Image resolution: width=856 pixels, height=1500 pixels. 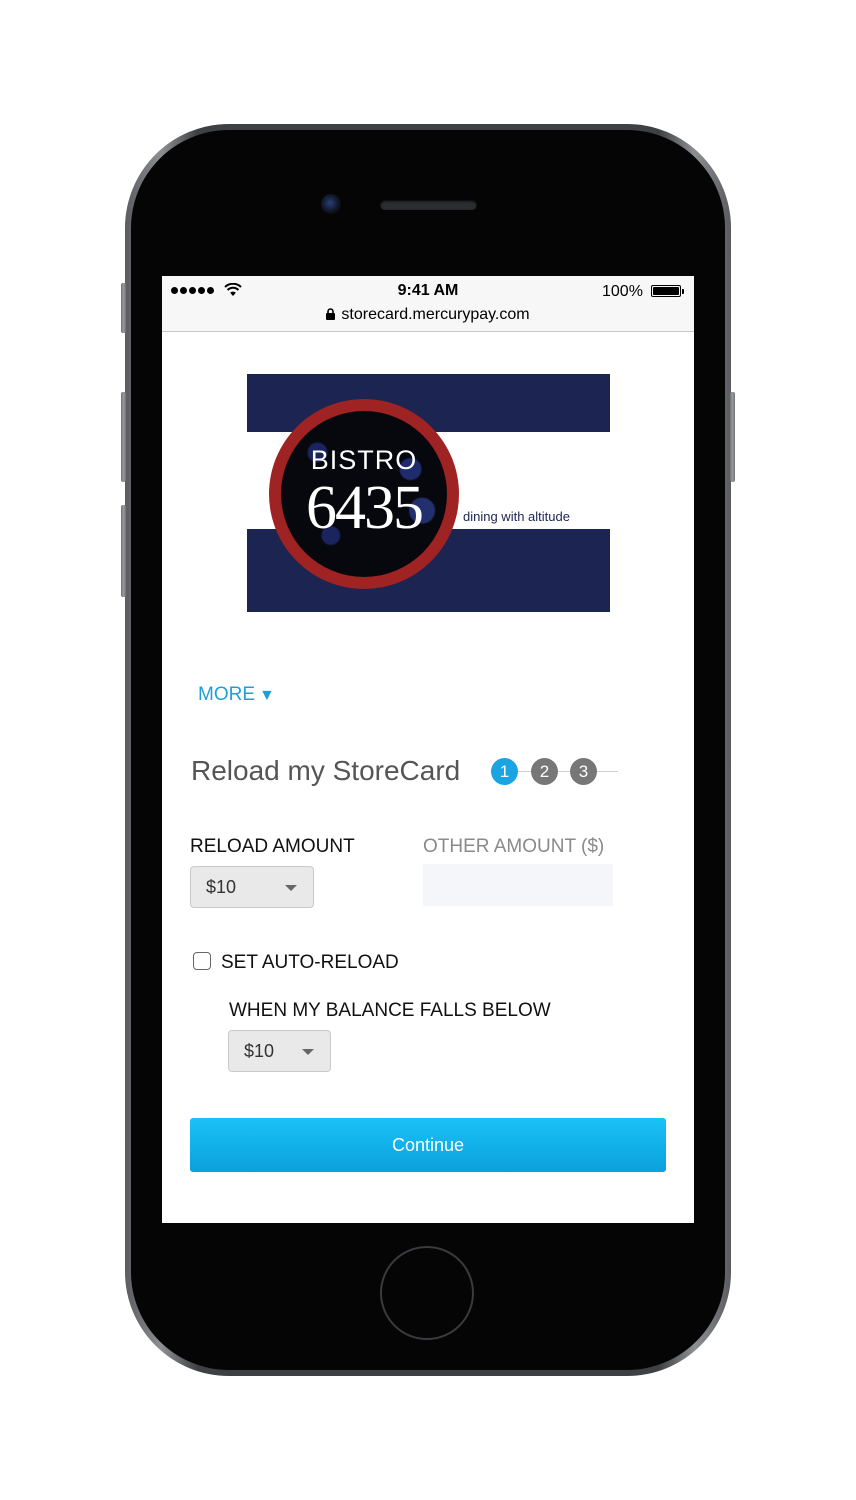 I want to click on logo-seal: BISTRO 6435, so click(x=364, y=494).